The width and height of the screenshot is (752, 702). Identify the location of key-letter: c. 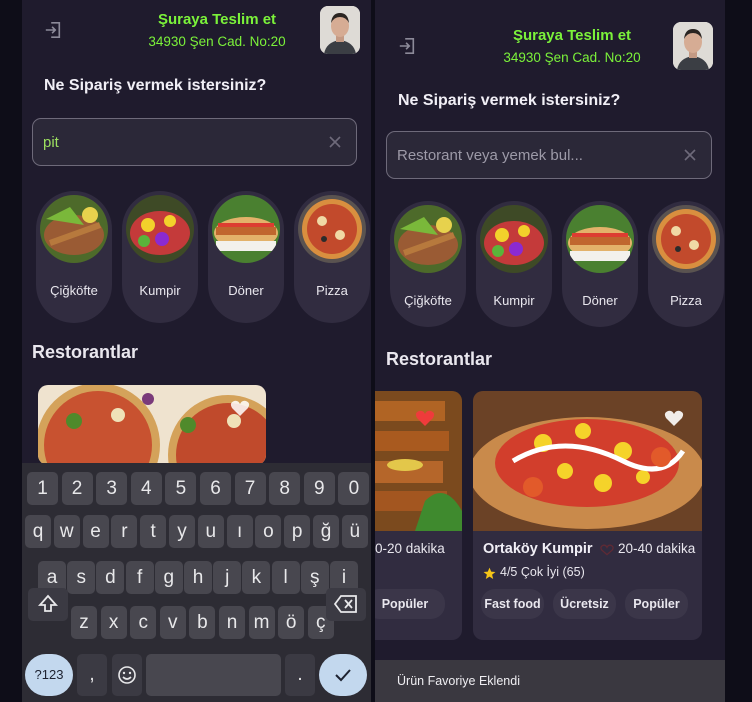
(143, 622).